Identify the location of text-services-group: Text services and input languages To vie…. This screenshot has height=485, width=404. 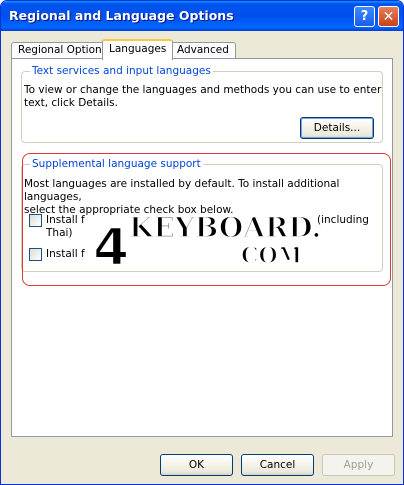
(202, 104).